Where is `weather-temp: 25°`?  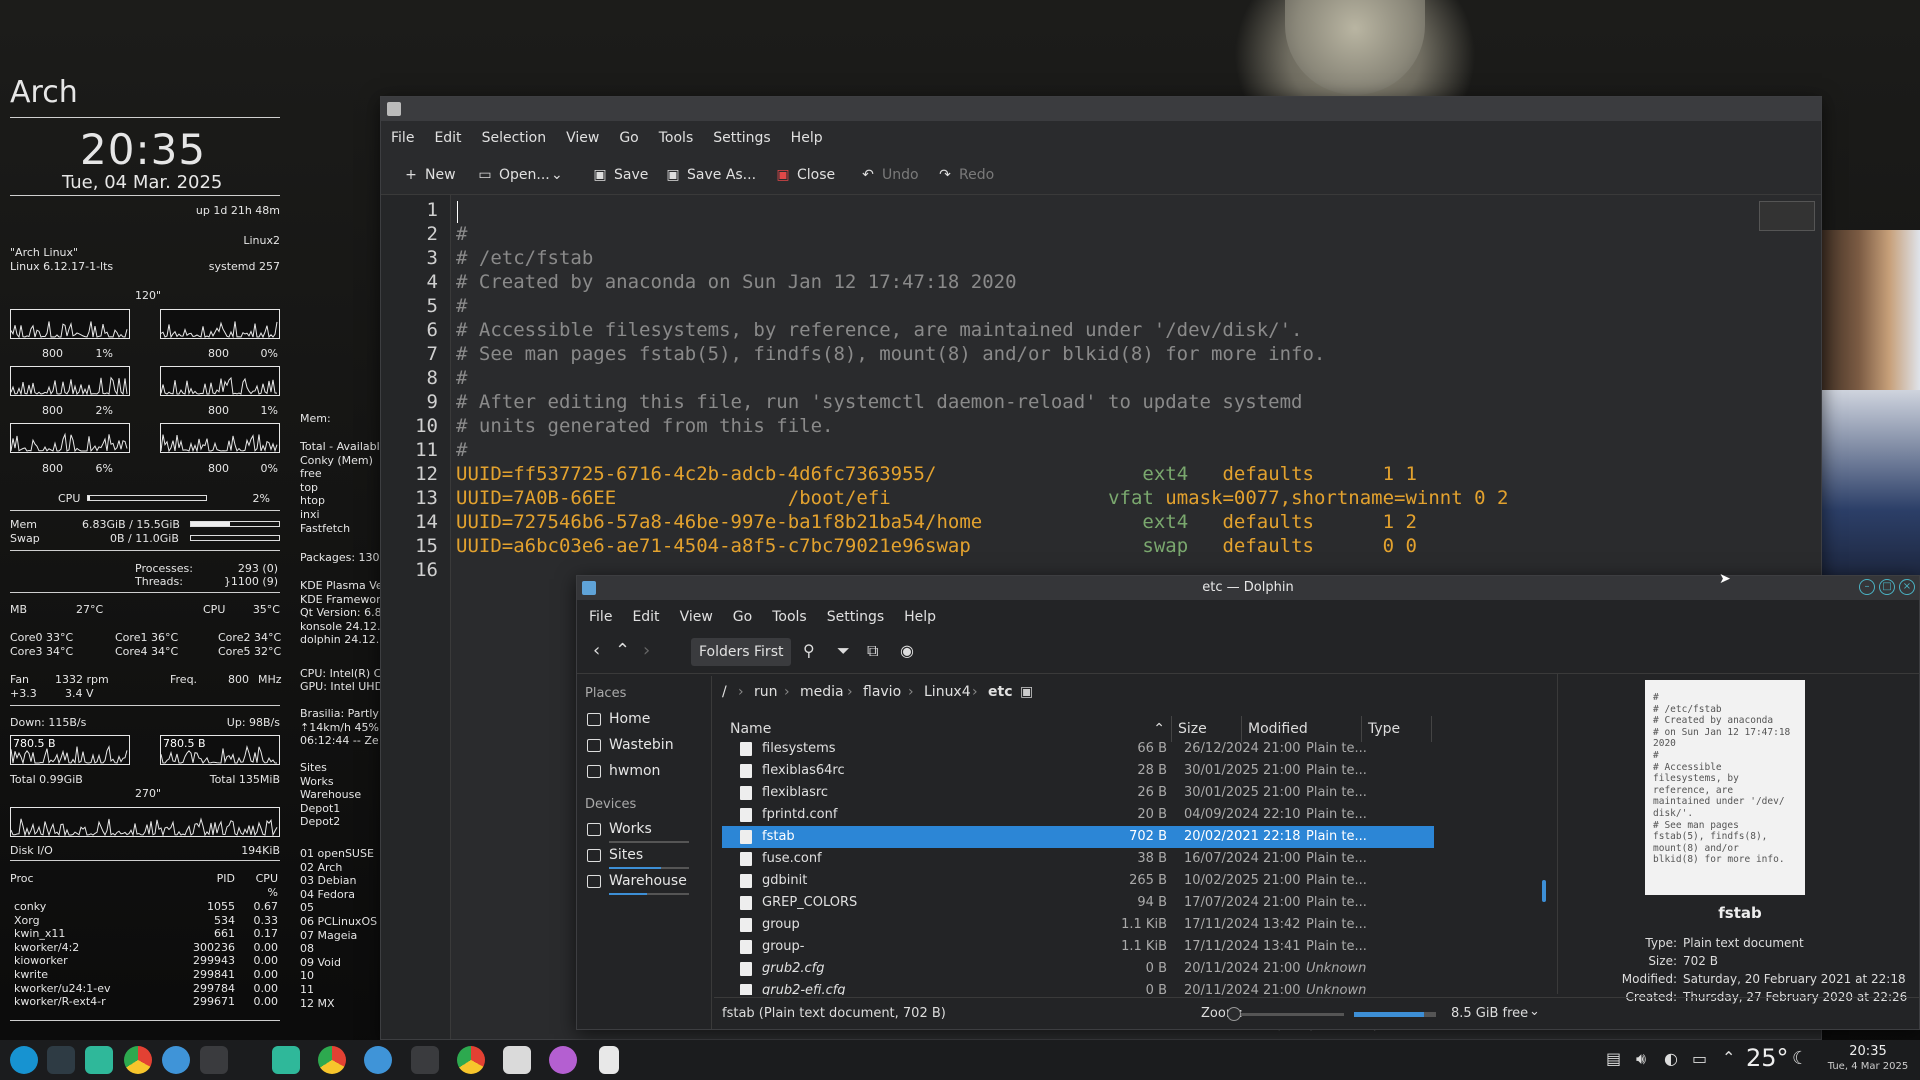
weather-temp: 25° is located at coordinates (1767, 1058).